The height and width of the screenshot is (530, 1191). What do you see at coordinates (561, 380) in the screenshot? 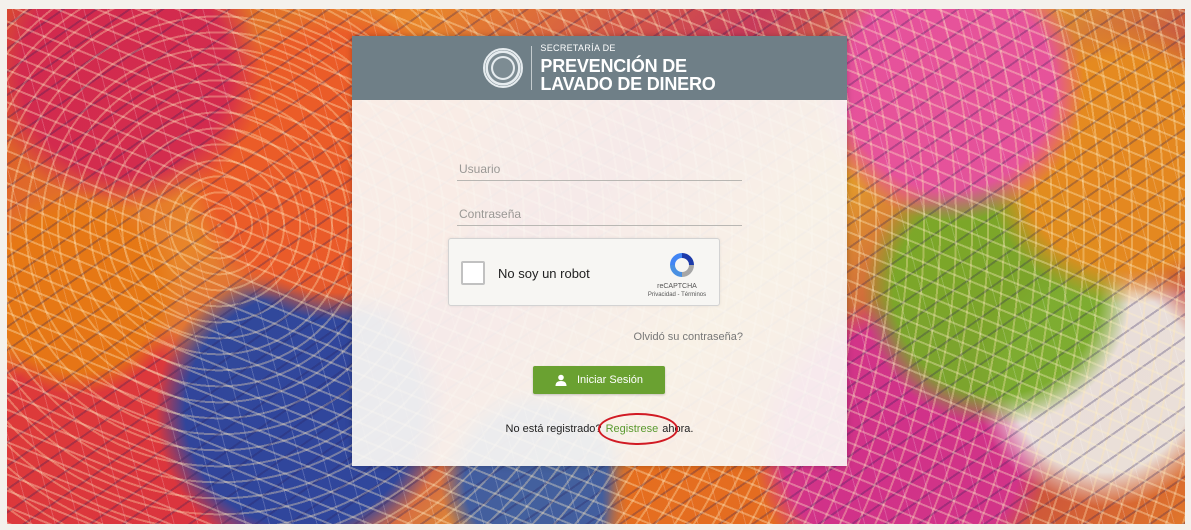
I see `user-icon` at bounding box center [561, 380].